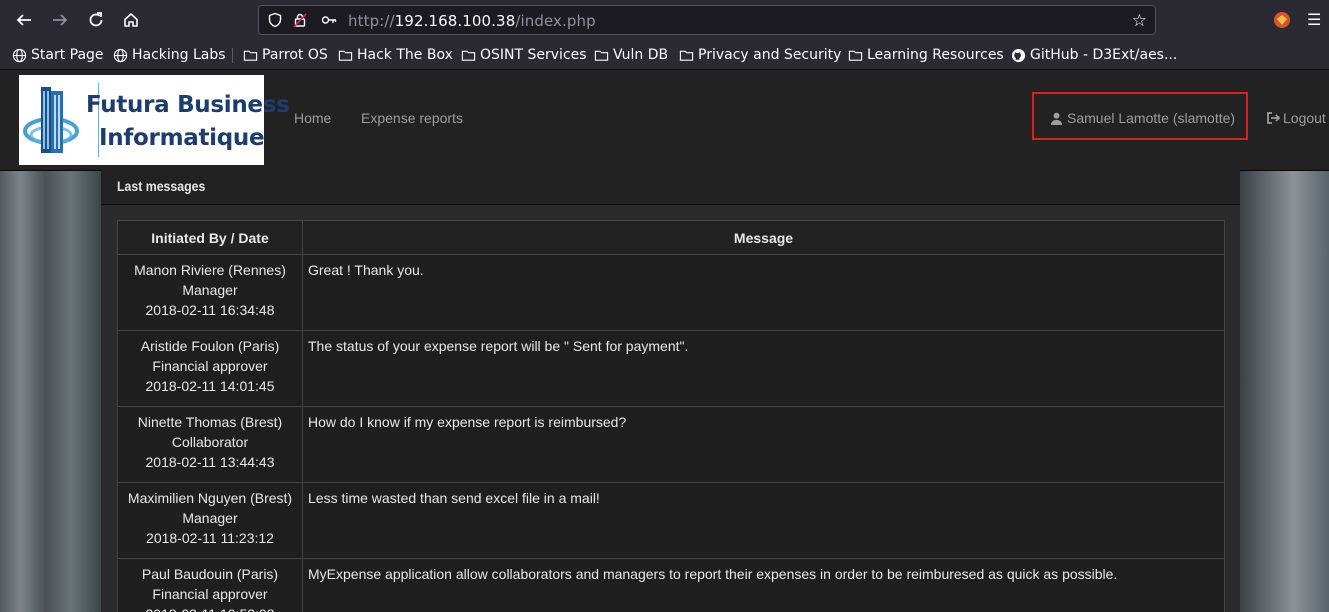  I want to click on initiator-role: Collaborator, so click(210, 442).